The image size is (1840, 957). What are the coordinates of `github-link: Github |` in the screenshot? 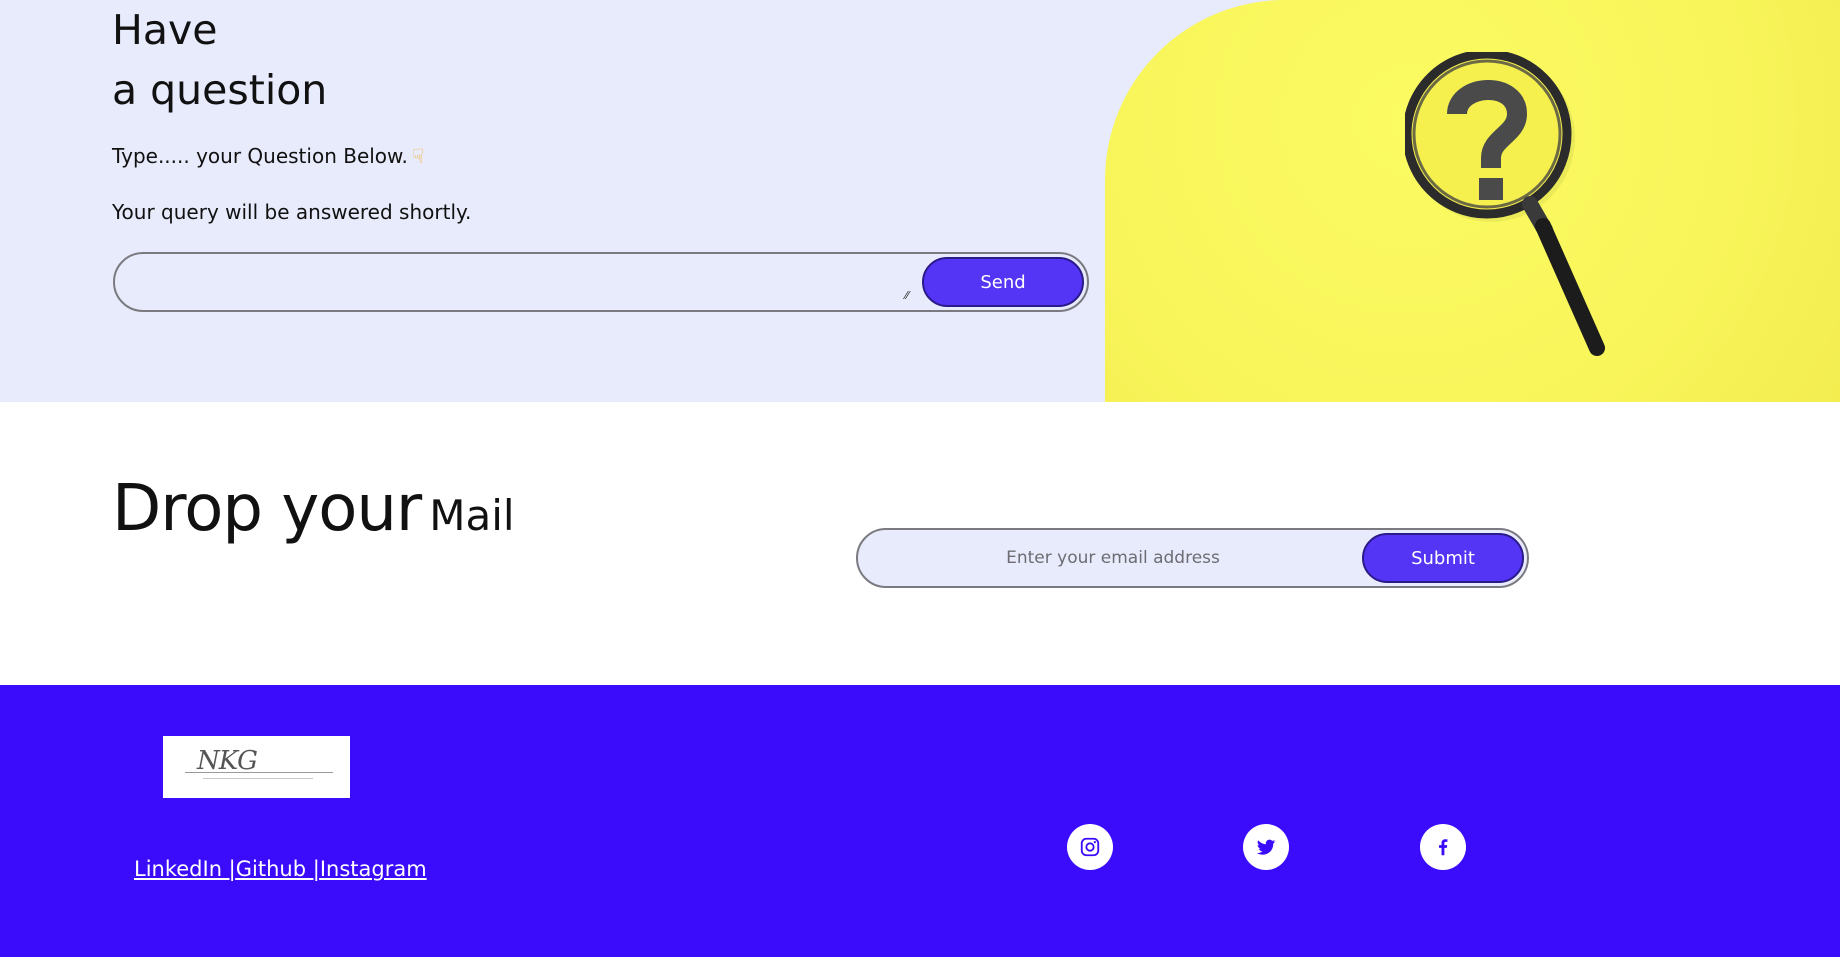 It's located at (278, 869).